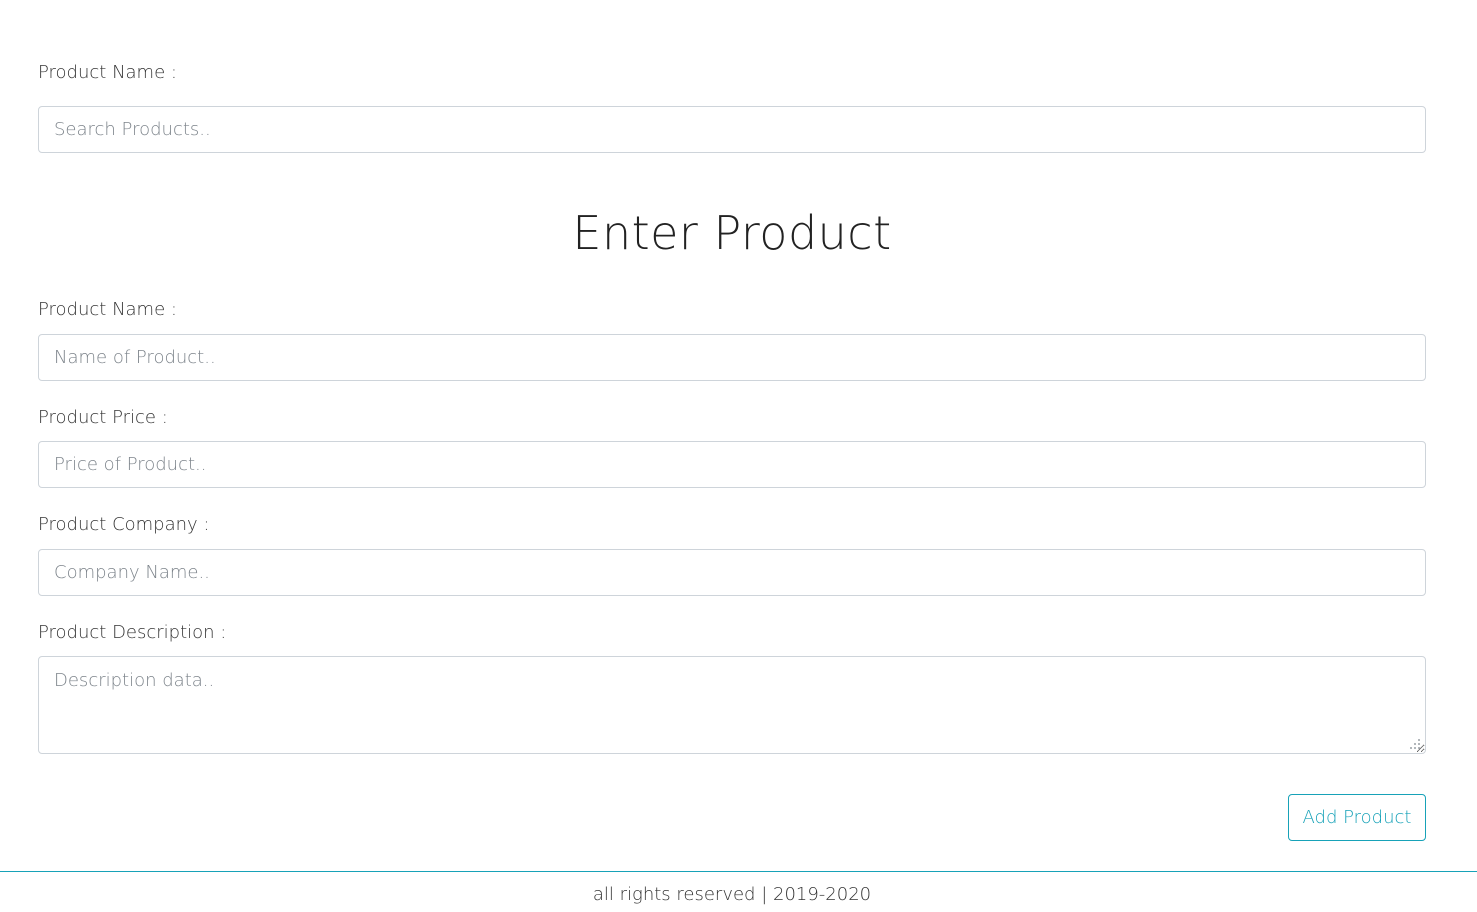  What do you see at coordinates (732, 233) in the screenshot?
I see `page-title: Enter Product` at bounding box center [732, 233].